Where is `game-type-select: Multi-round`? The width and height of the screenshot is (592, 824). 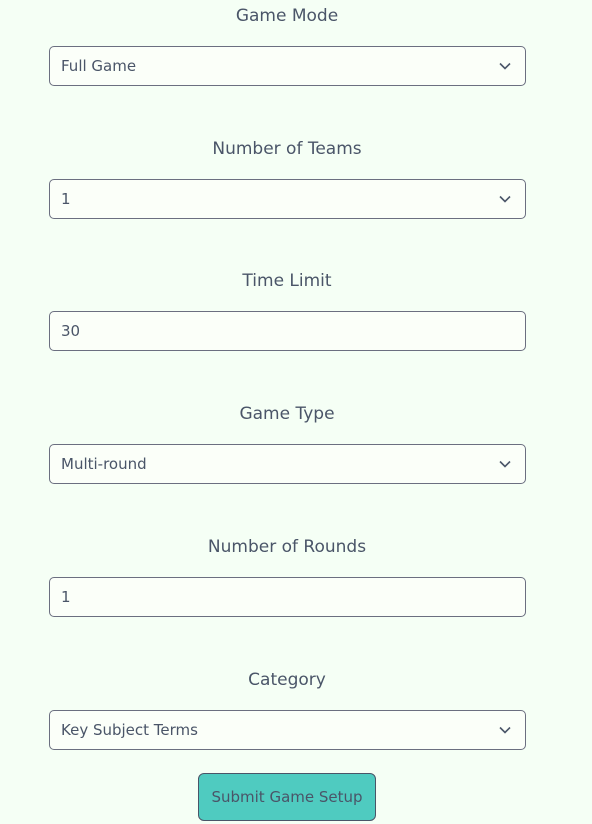
game-type-select: Multi-round is located at coordinates (287, 464).